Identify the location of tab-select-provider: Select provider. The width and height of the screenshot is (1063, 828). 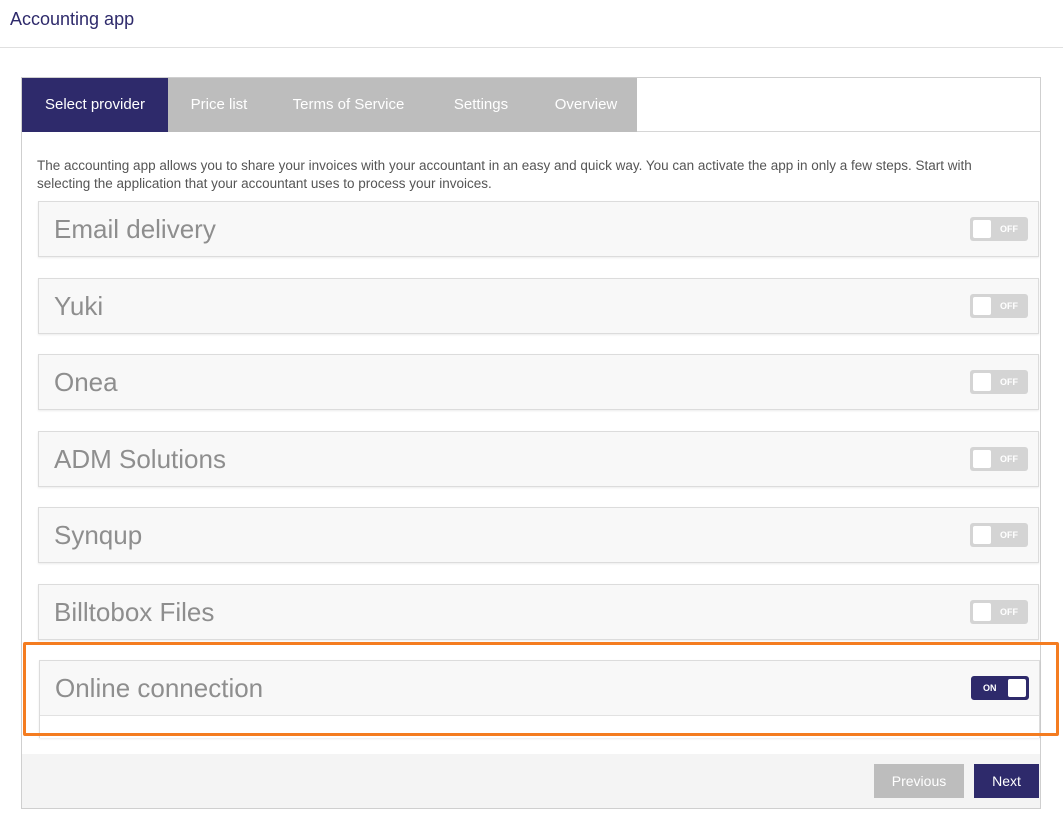
(95, 105).